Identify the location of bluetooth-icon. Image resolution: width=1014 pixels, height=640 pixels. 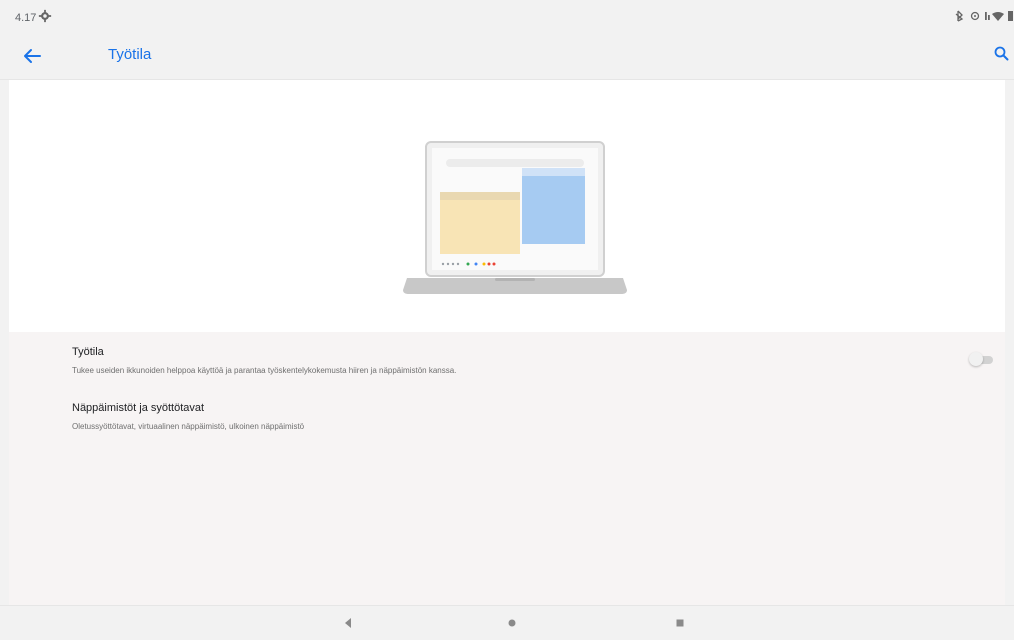
(959, 16).